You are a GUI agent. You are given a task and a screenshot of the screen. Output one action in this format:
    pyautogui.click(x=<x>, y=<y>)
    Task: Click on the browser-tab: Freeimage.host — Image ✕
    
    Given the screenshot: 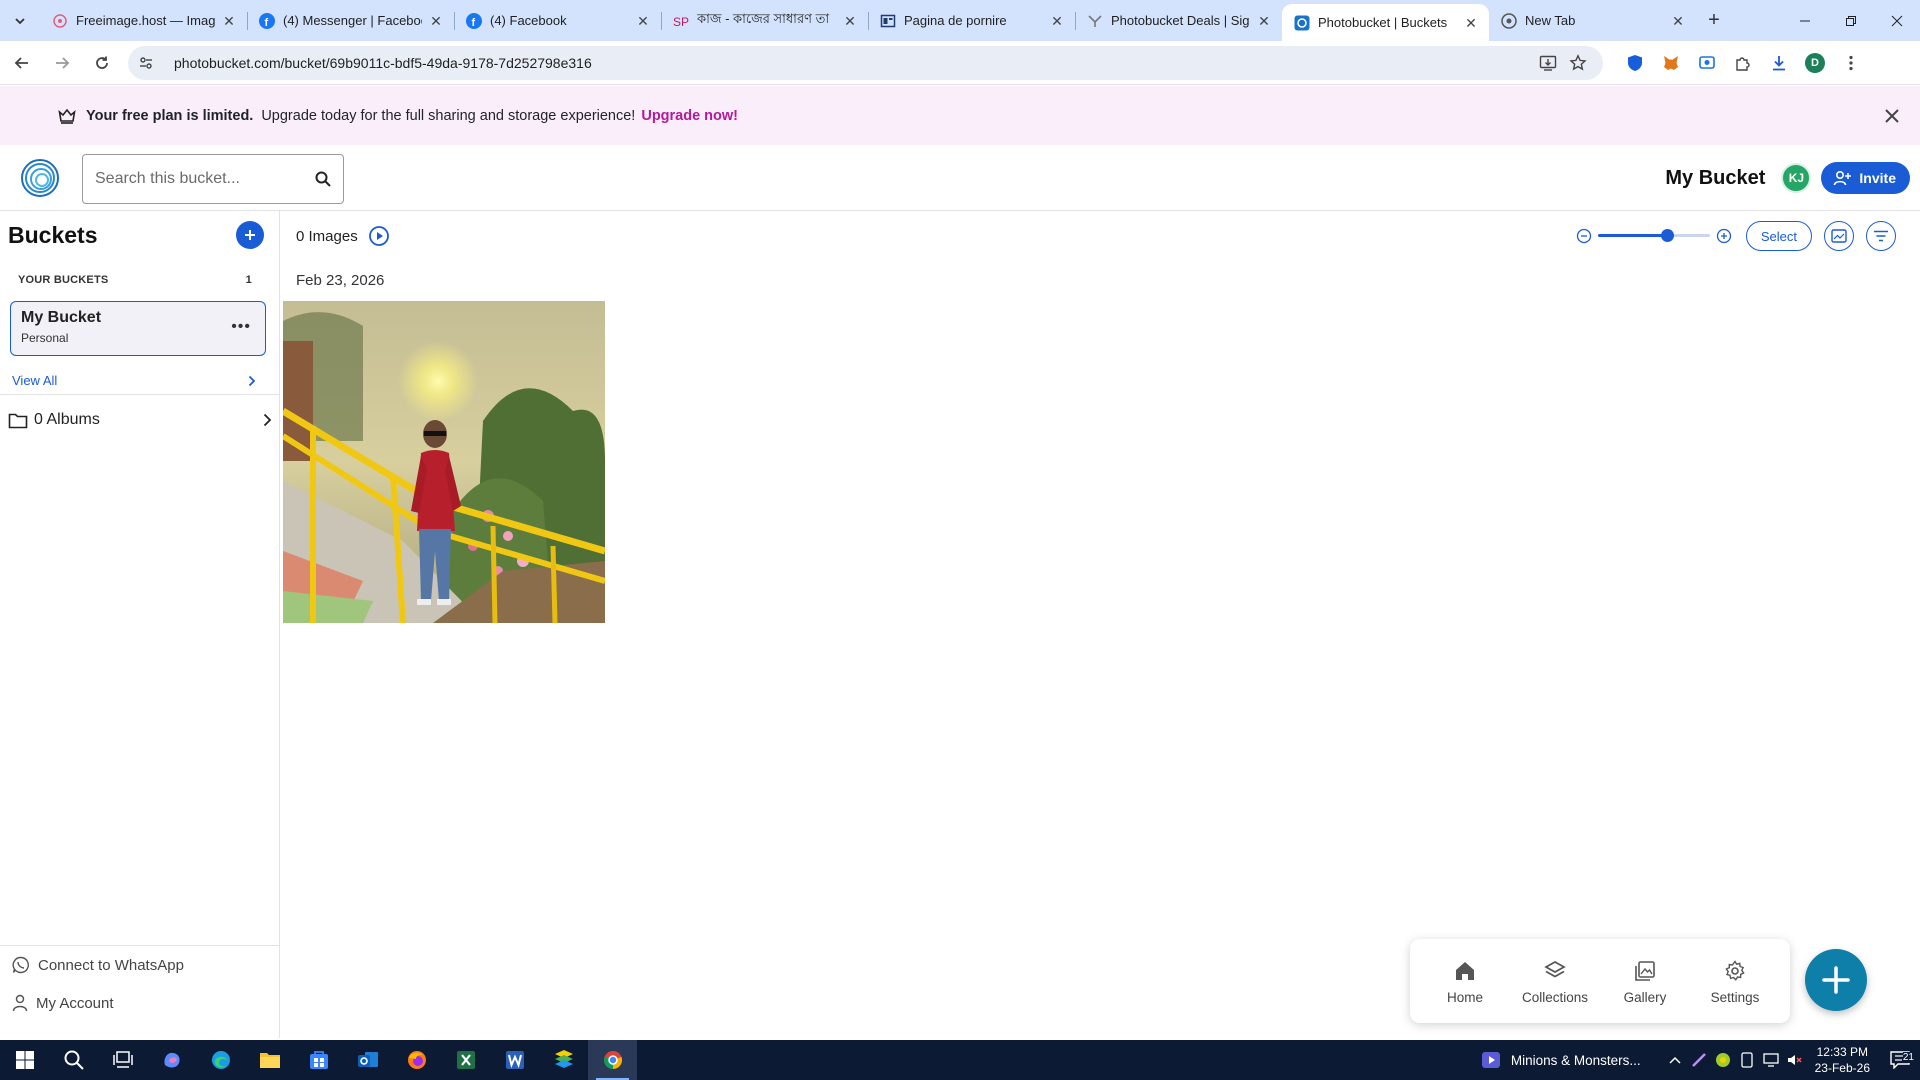 What is the action you would take?
    pyautogui.click(x=143, y=20)
    